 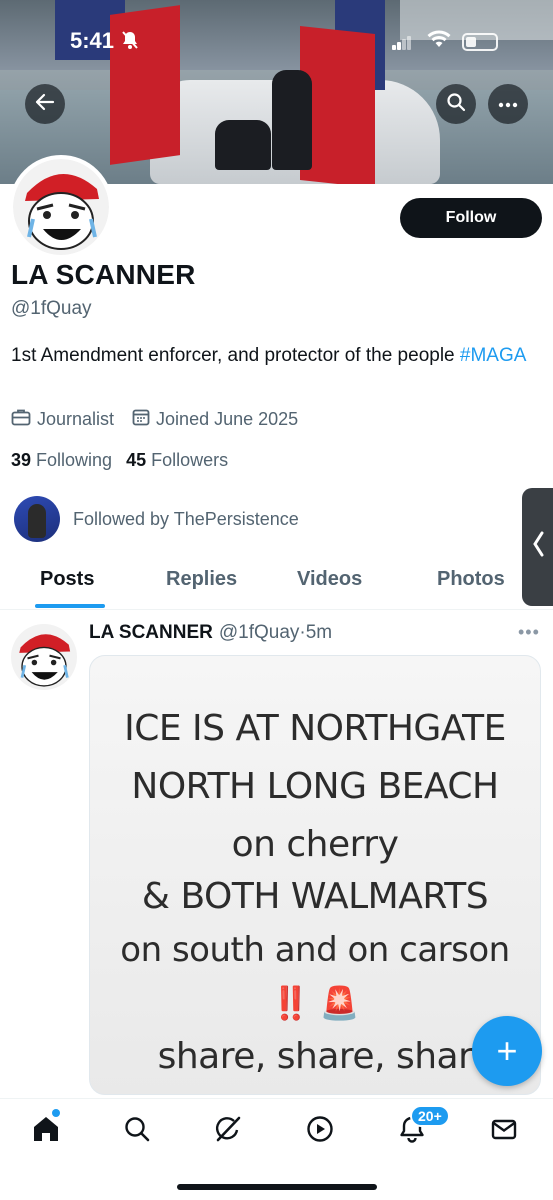 What do you see at coordinates (37, 519) in the screenshot?
I see `follower-avatar` at bounding box center [37, 519].